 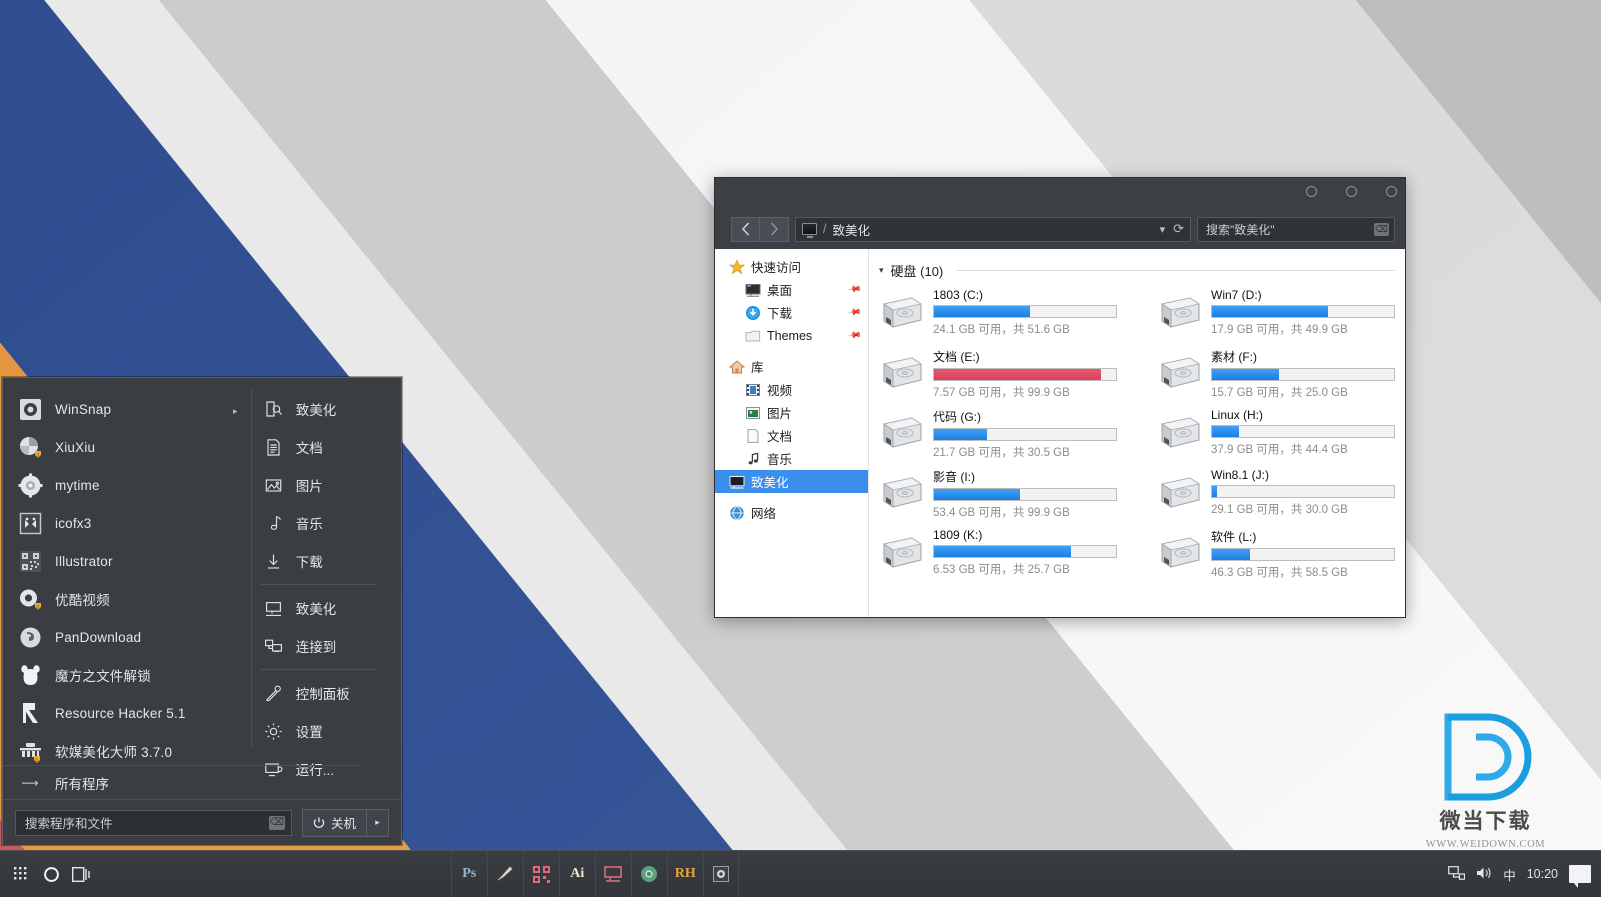 What do you see at coordinates (791, 389) in the screenshot?
I see `sidebar-item-视频: 视频` at bounding box center [791, 389].